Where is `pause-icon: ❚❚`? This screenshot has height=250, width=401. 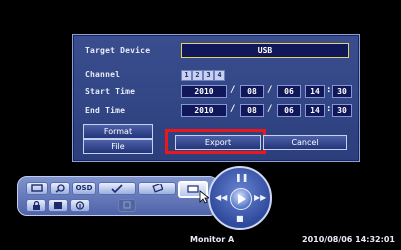
pause-icon: ❚❚ is located at coordinates (241, 178).